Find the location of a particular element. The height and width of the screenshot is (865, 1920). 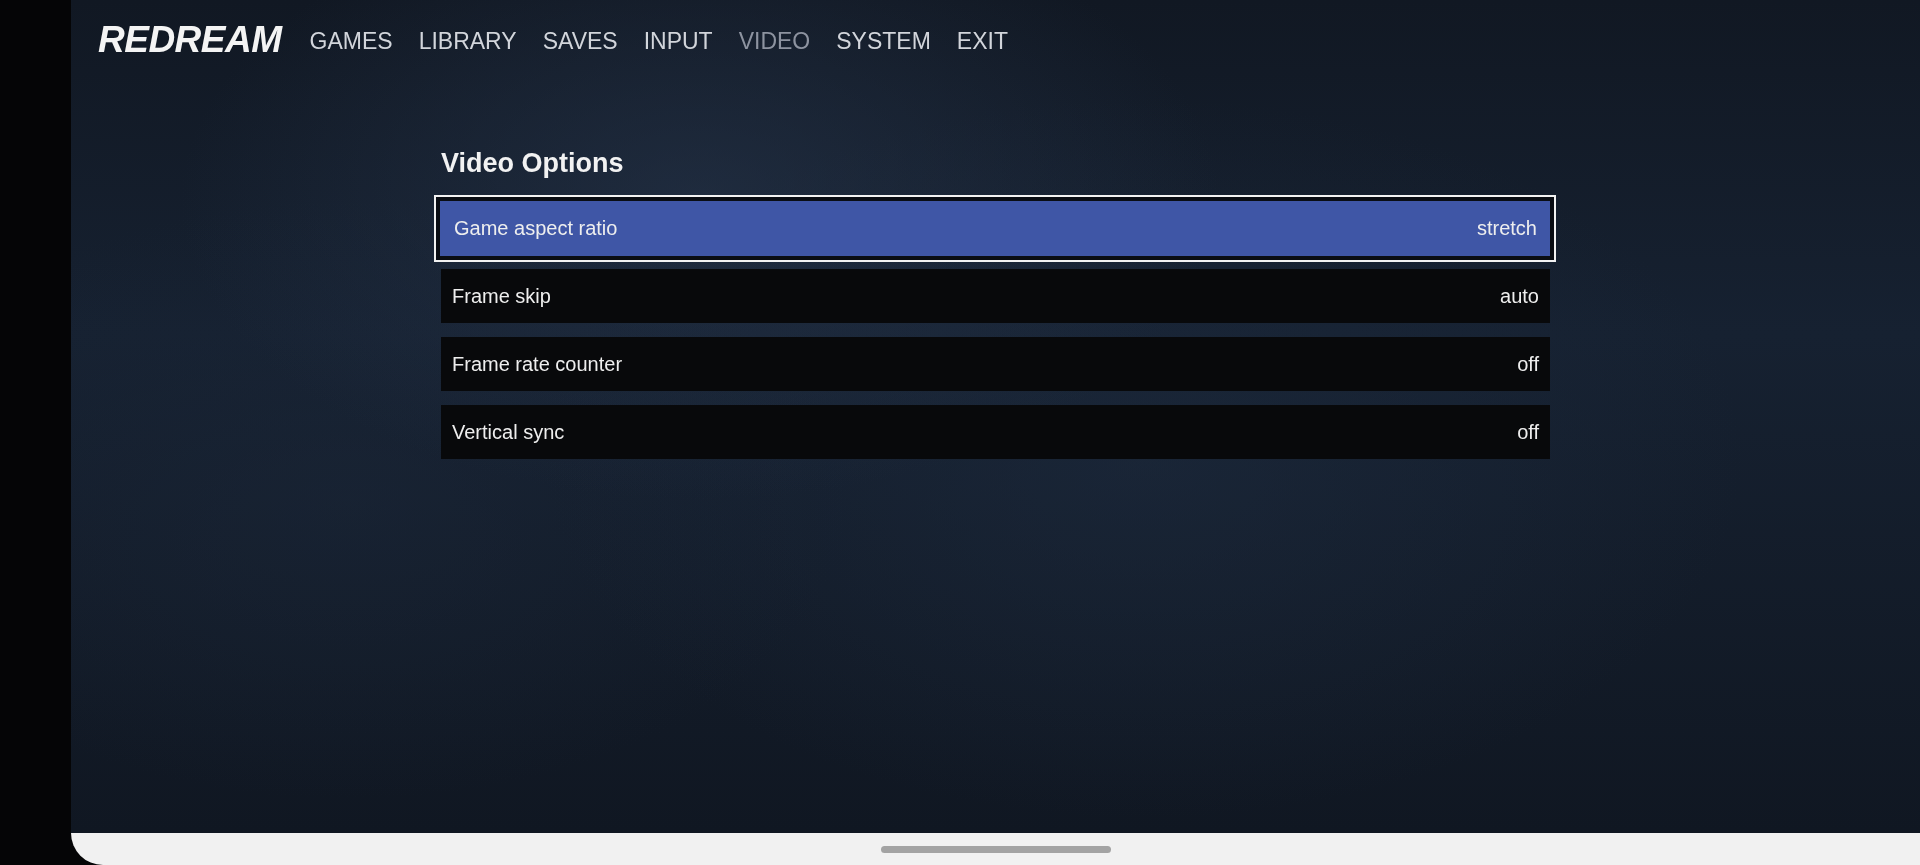

option-row: Frame rate counter off is located at coordinates (995, 364).